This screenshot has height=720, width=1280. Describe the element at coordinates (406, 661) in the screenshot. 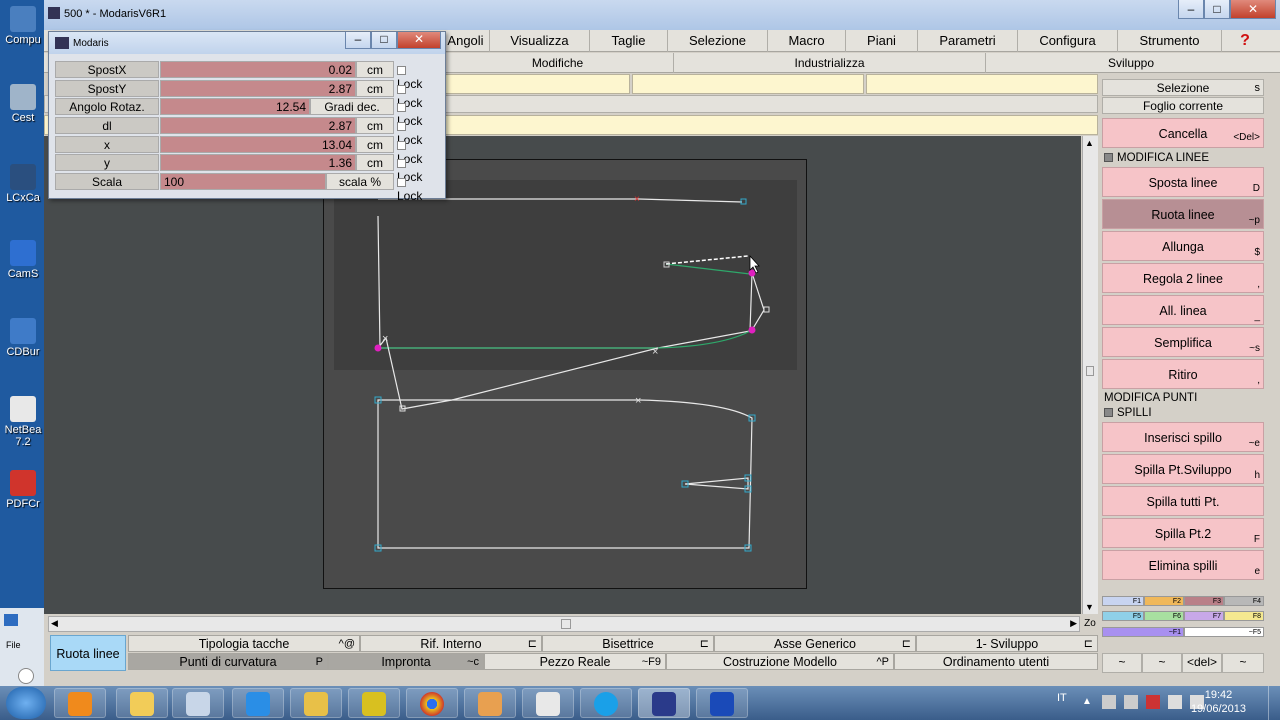

I see `impronta-button: Impronta ~c` at that location.